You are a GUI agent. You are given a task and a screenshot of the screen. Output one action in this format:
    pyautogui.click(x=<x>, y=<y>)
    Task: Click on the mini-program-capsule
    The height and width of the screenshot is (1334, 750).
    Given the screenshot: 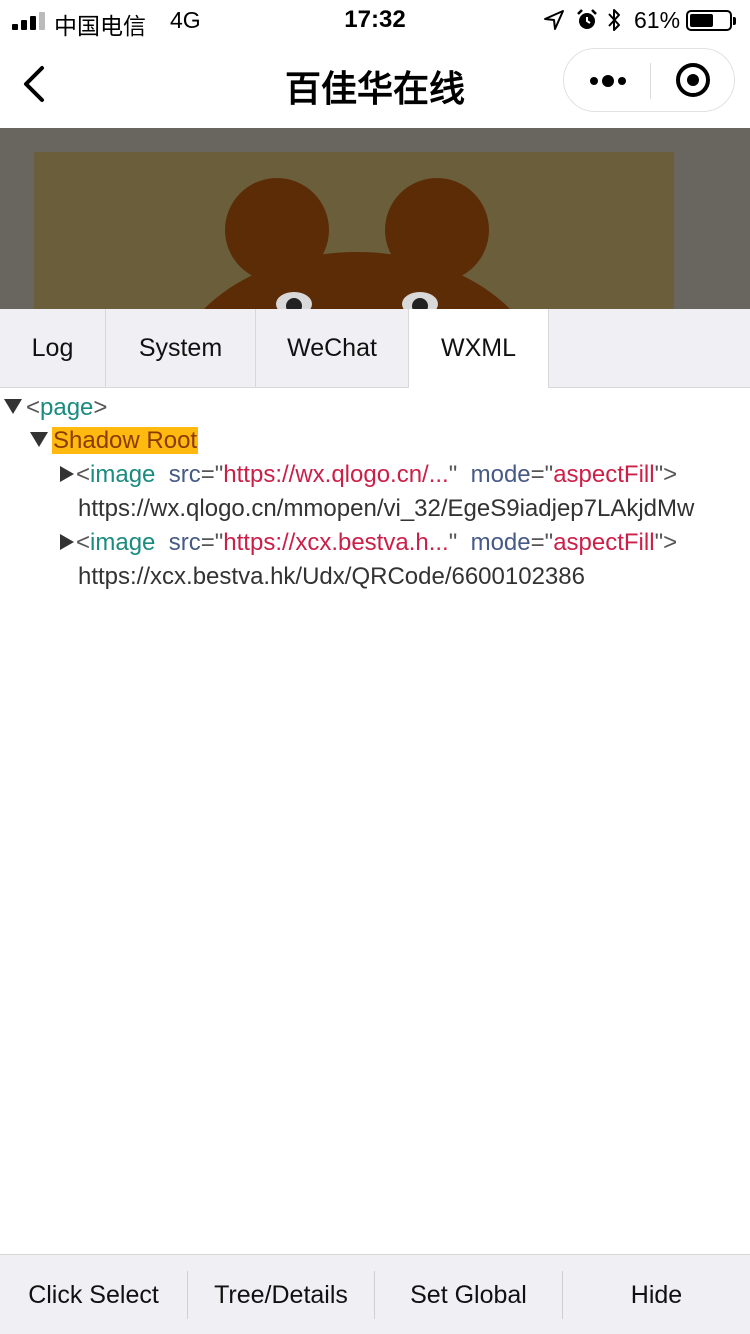 What is the action you would take?
    pyautogui.click(x=649, y=80)
    